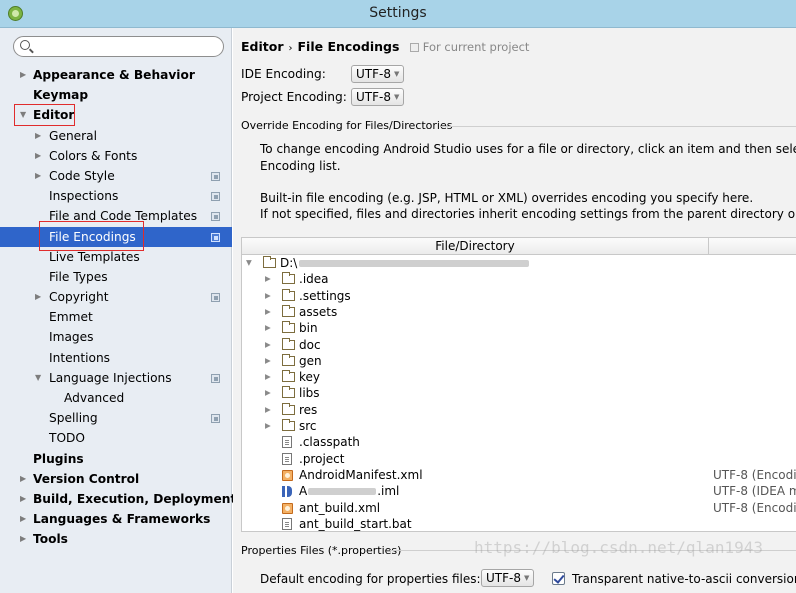  Describe the element at coordinates (54, 115) in the screenshot. I see `sidebar-item-label: Editor` at that location.